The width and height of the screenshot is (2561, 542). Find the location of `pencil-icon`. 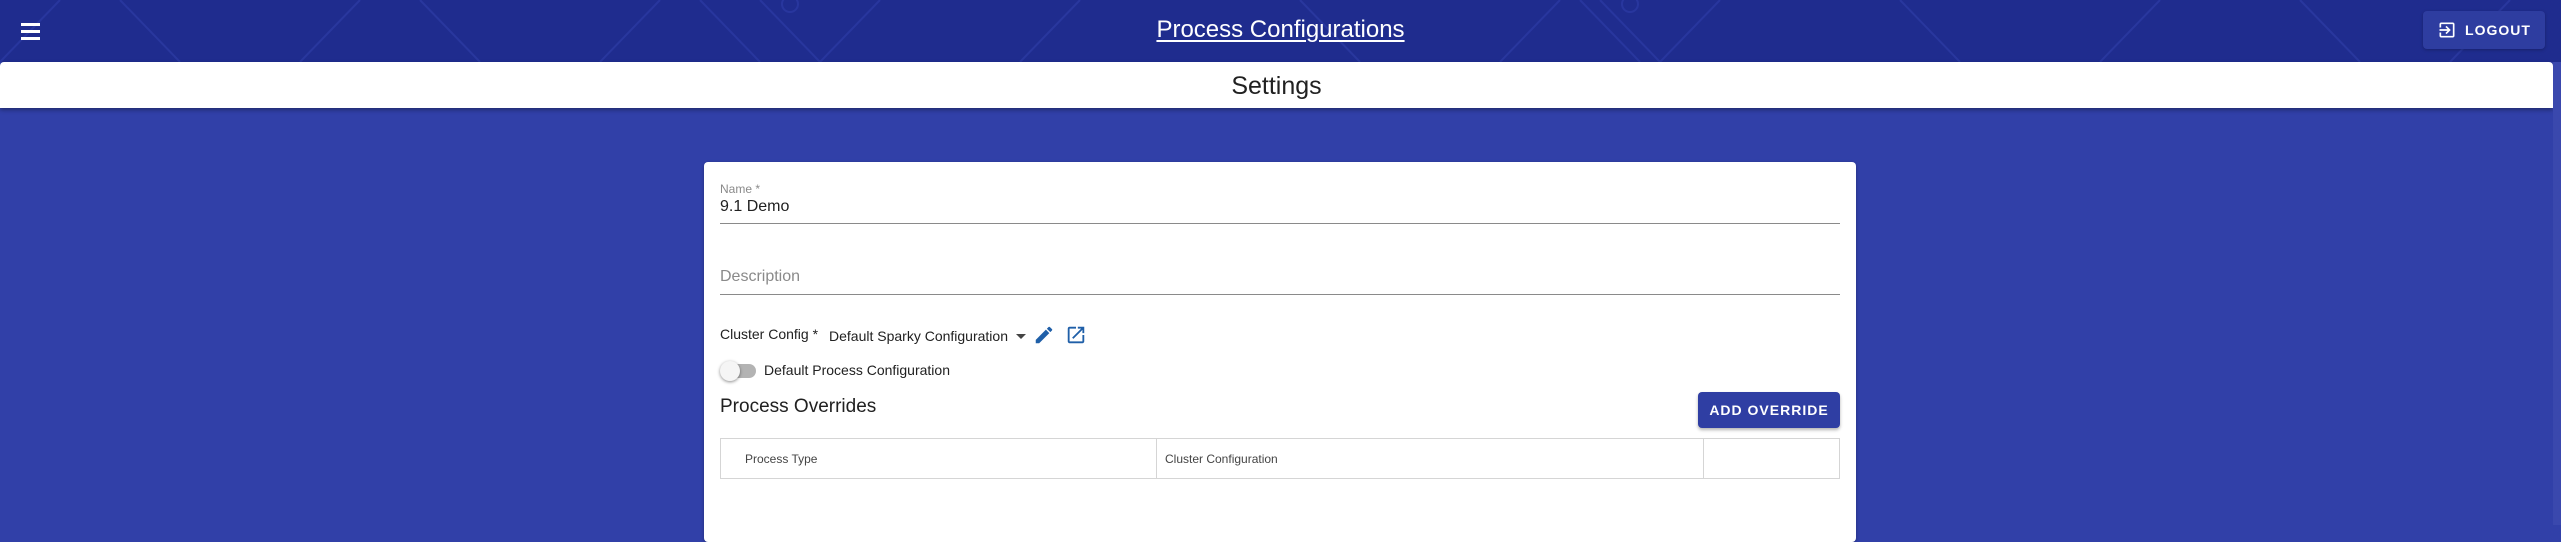

pencil-icon is located at coordinates (1044, 335).